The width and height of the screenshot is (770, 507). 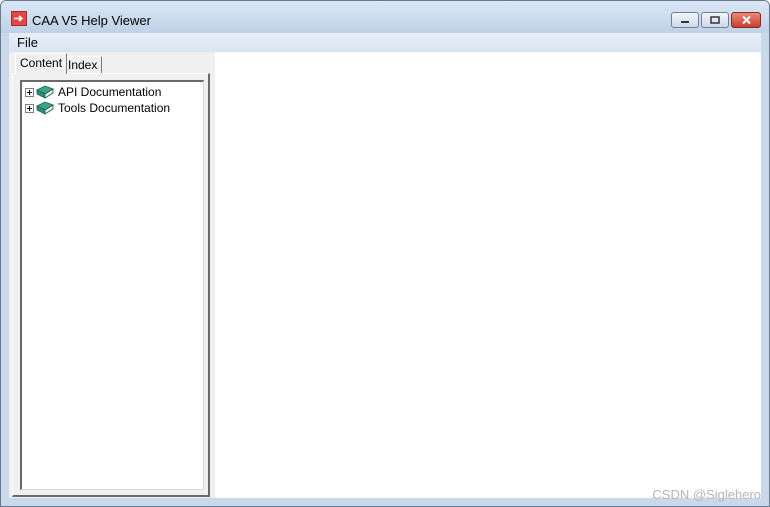 What do you see at coordinates (385, 42) in the screenshot?
I see `menu-bar: File` at bounding box center [385, 42].